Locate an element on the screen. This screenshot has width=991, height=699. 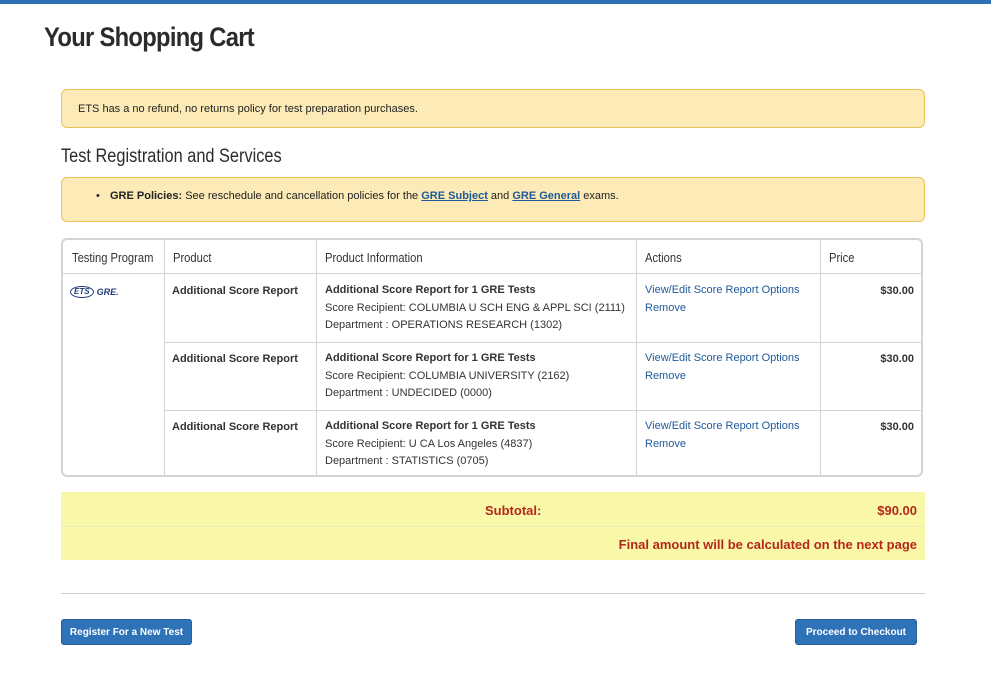
header-actions: Actions is located at coordinates (728, 257).